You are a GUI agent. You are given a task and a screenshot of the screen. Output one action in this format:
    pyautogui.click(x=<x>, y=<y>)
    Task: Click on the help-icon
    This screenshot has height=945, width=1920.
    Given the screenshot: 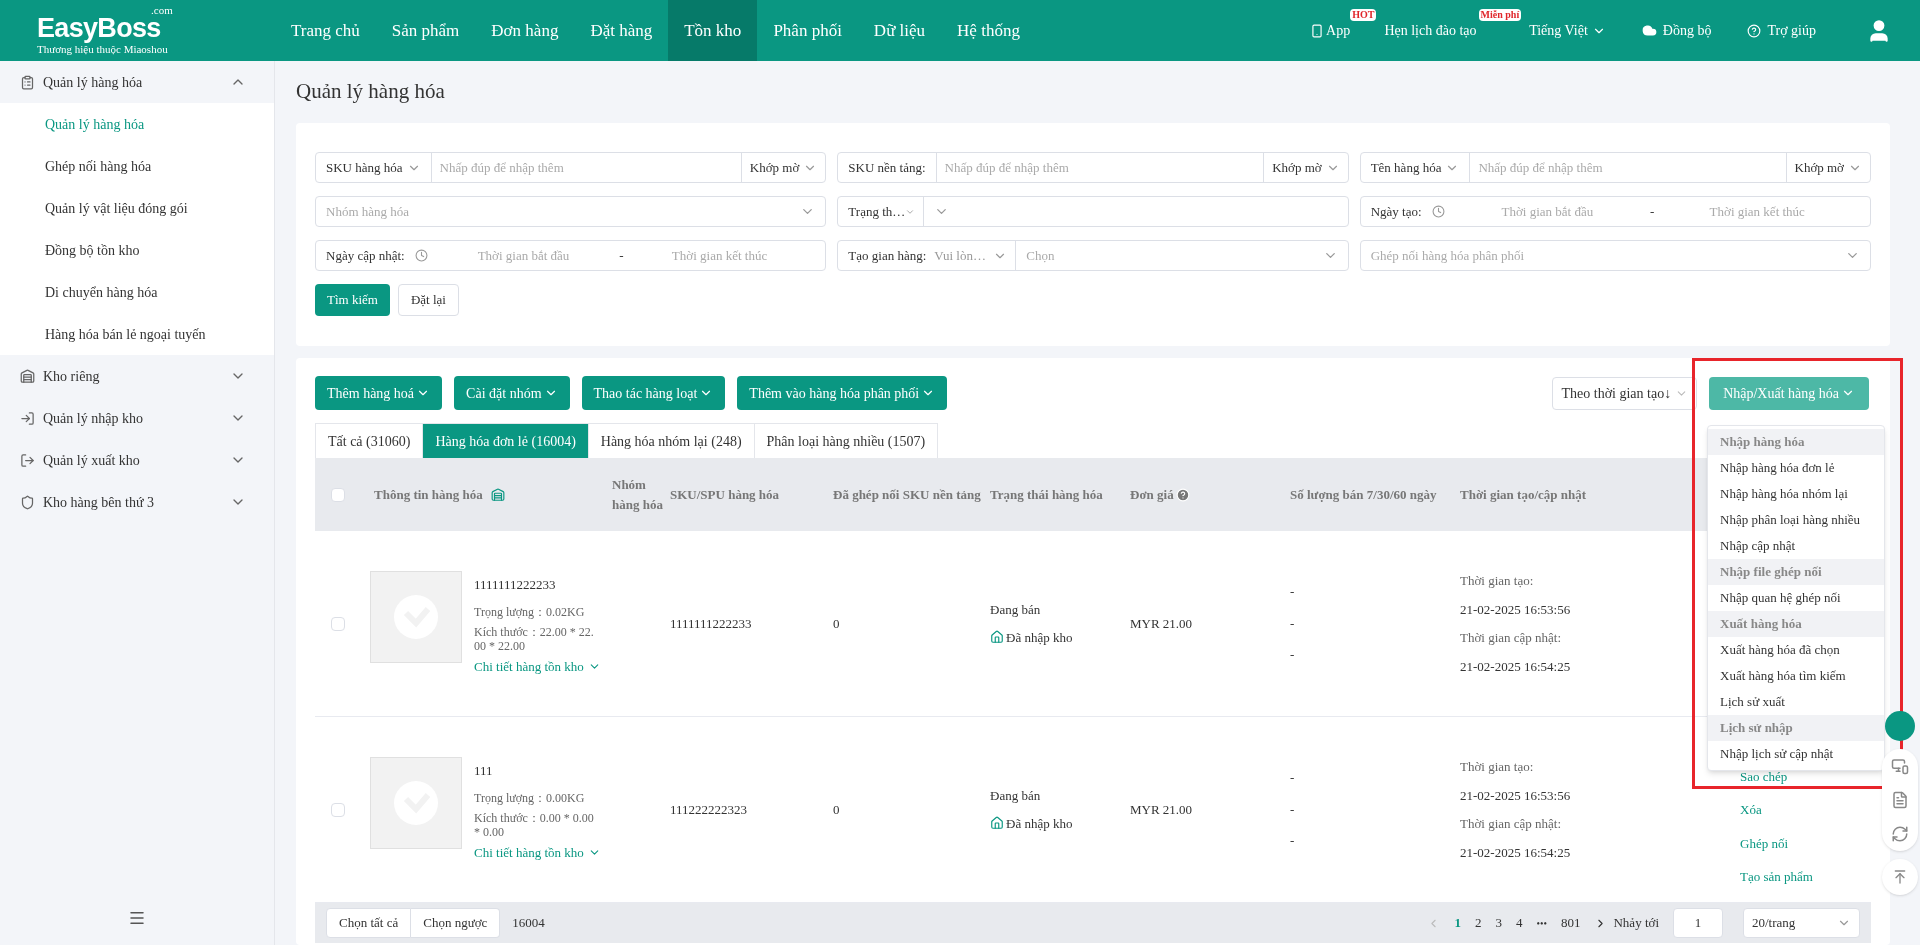 What is the action you would take?
    pyautogui.click(x=1182, y=494)
    